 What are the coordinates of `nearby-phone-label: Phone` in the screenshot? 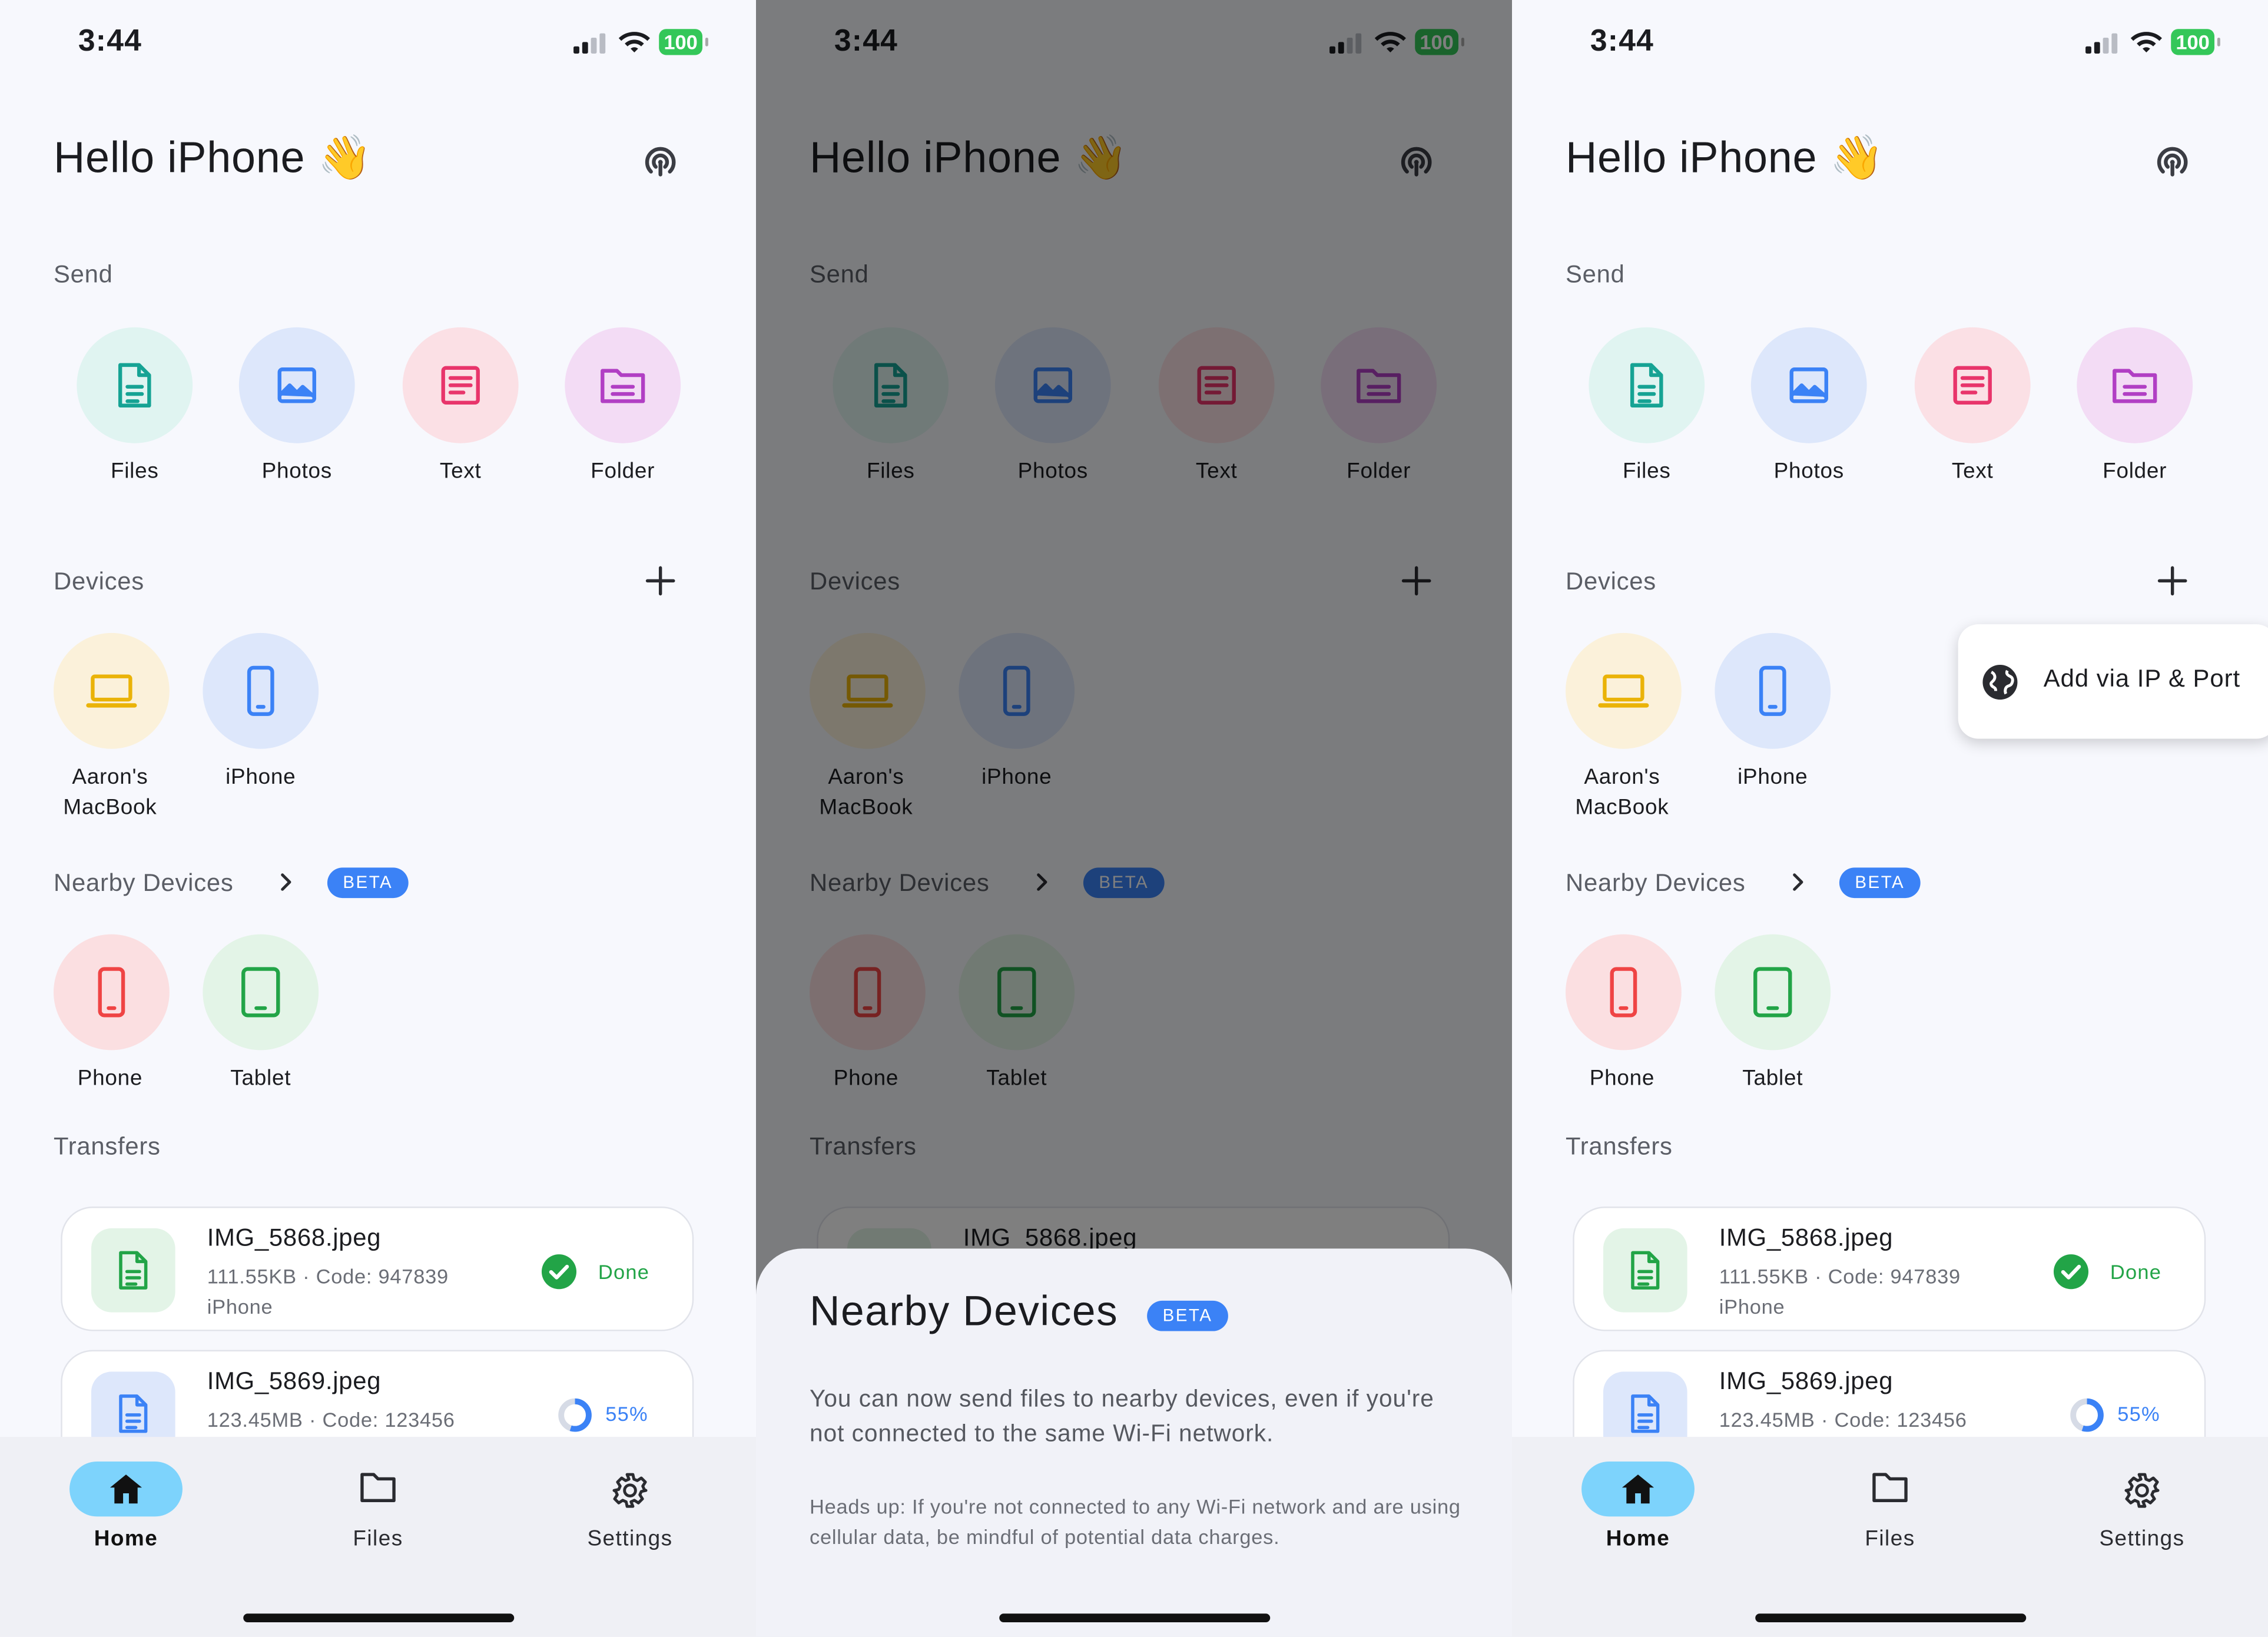 It's located at (110, 1078).